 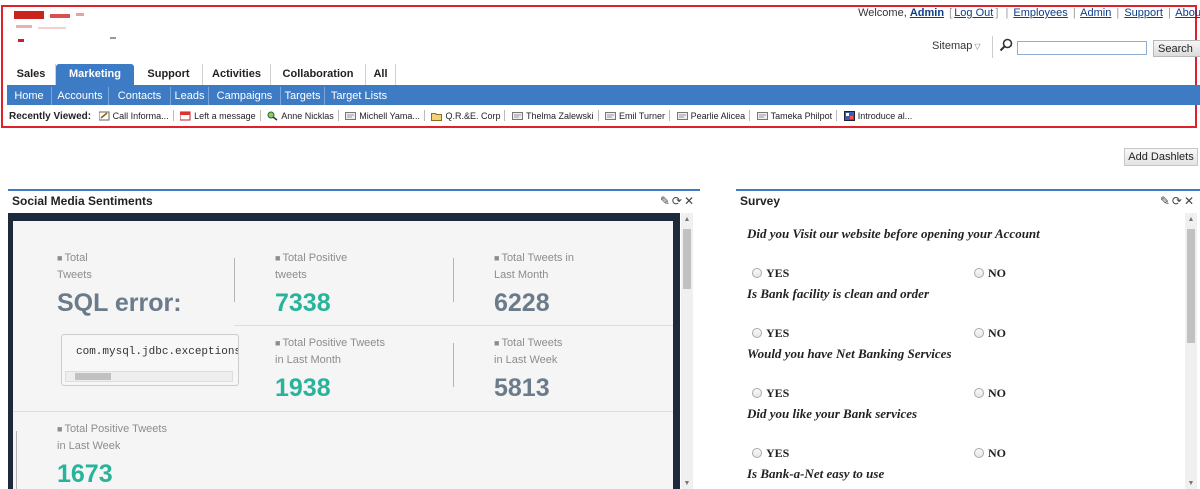 I want to click on survey-question: Is Bank facility is clean and order, so click(x=838, y=293).